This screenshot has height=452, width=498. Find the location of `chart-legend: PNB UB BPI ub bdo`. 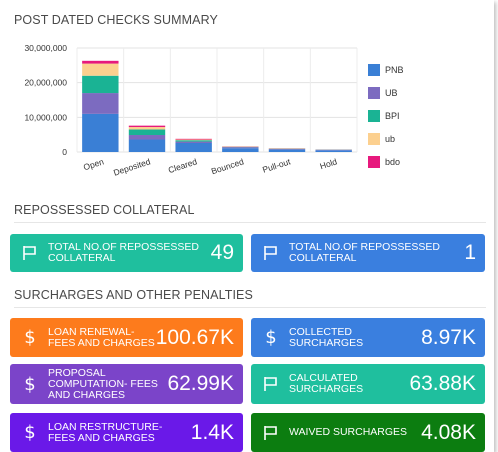

chart-legend: PNB UB BPI ub bdo is located at coordinates (386, 118).